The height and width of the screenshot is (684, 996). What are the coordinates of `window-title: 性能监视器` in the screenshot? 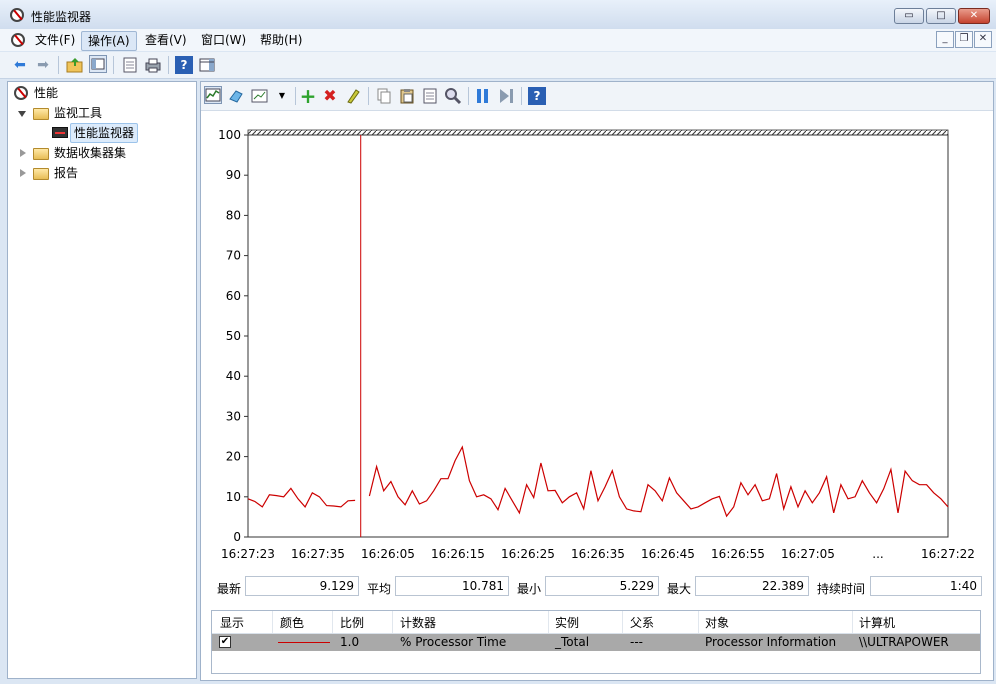 It's located at (61, 17).